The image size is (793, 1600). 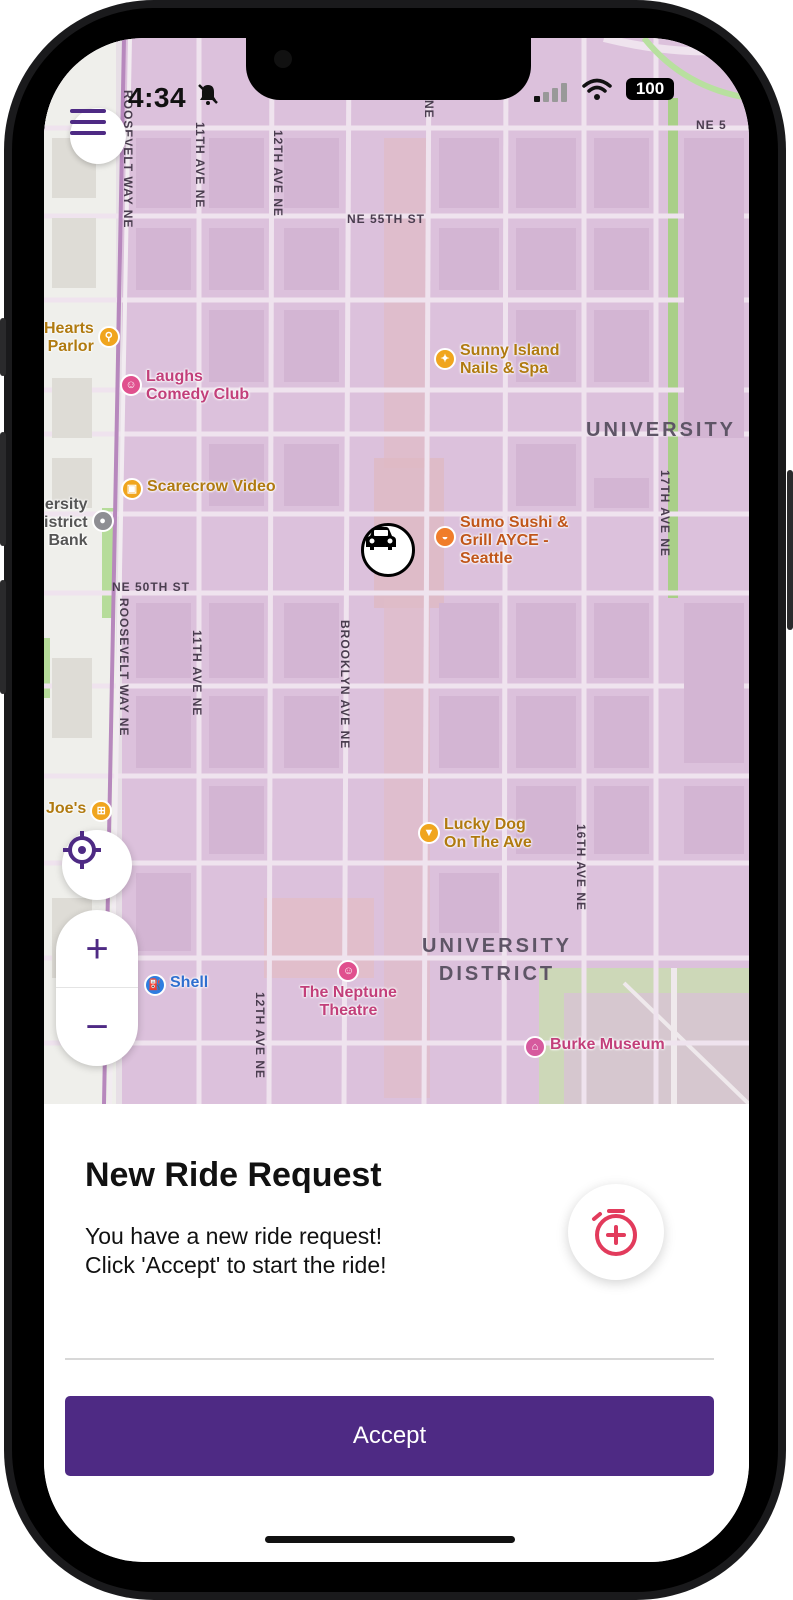 I want to click on poi-lucky-dog: ▼ Lucky Dog On The Ave, so click(x=475, y=834).